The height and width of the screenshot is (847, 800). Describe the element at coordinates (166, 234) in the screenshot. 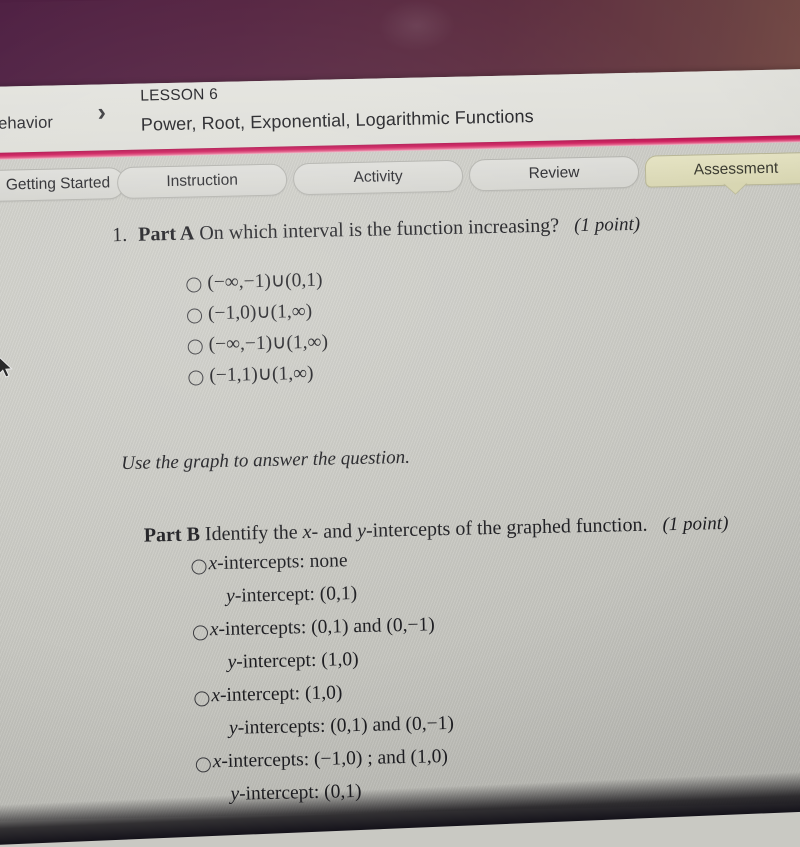

I see `part-a-label: Part A` at that location.